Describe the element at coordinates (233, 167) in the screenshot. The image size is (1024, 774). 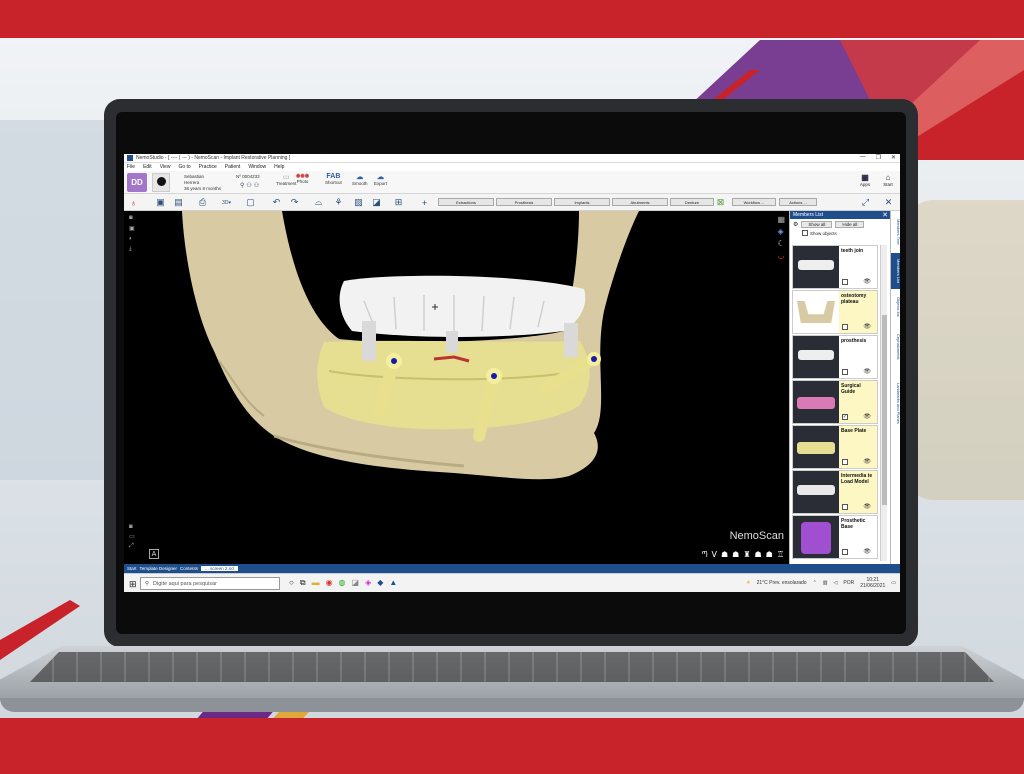
I see `menu-patient: Patient` at that location.